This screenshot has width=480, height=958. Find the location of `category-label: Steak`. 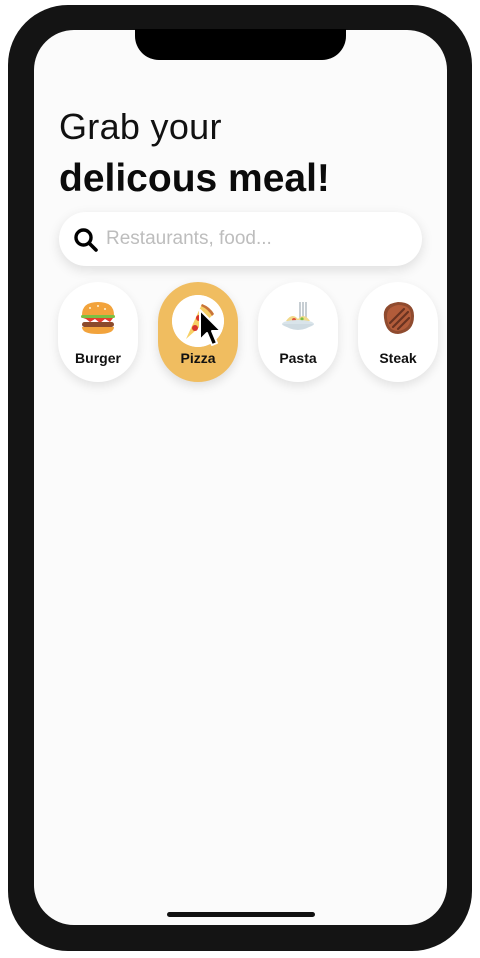

category-label: Steak is located at coordinates (398, 358).